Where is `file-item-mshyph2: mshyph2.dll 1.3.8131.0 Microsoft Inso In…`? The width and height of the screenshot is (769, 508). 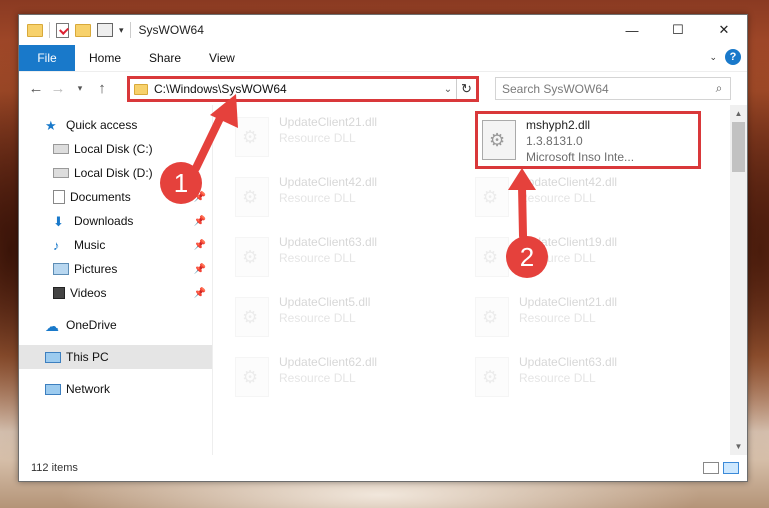 file-item-mshyph2: mshyph2.dll 1.3.8131.0 Microsoft Inso In… is located at coordinates (588, 140).